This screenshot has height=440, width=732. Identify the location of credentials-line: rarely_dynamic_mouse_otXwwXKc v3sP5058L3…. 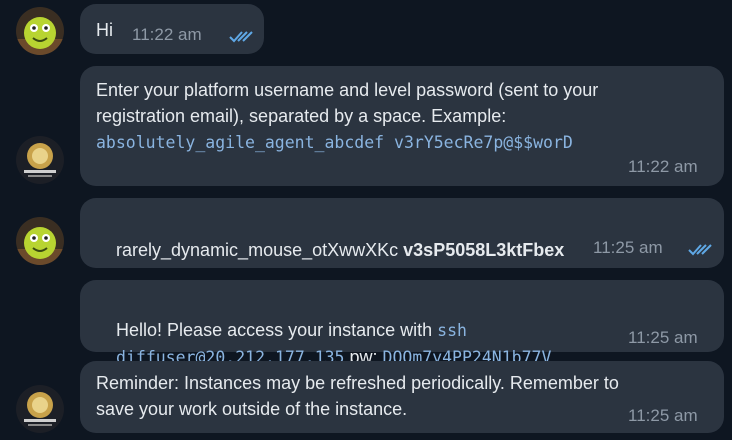
(330, 250).